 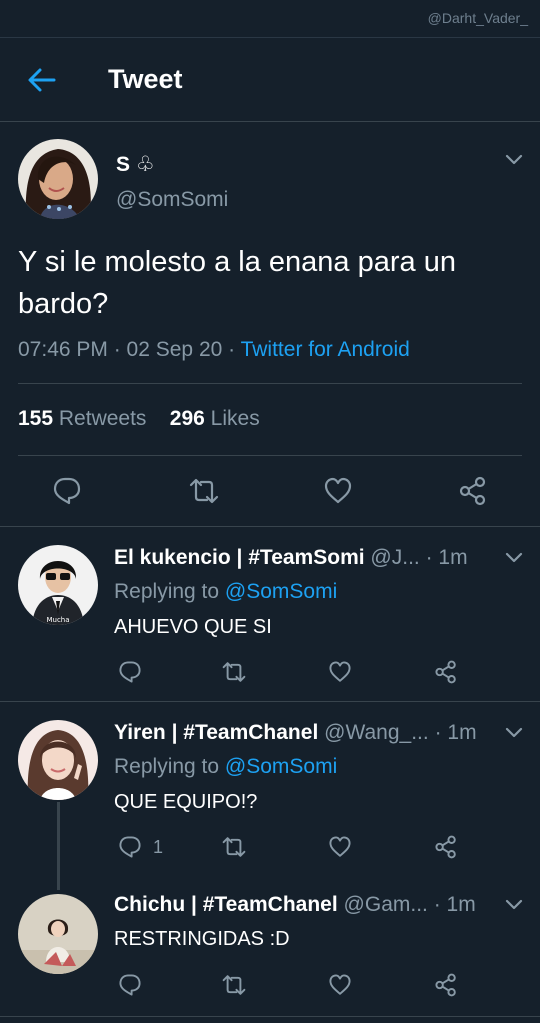 What do you see at coordinates (226, 904) in the screenshot?
I see `reply-author-name: Chichu | #TeamChanel` at bounding box center [226, 904].